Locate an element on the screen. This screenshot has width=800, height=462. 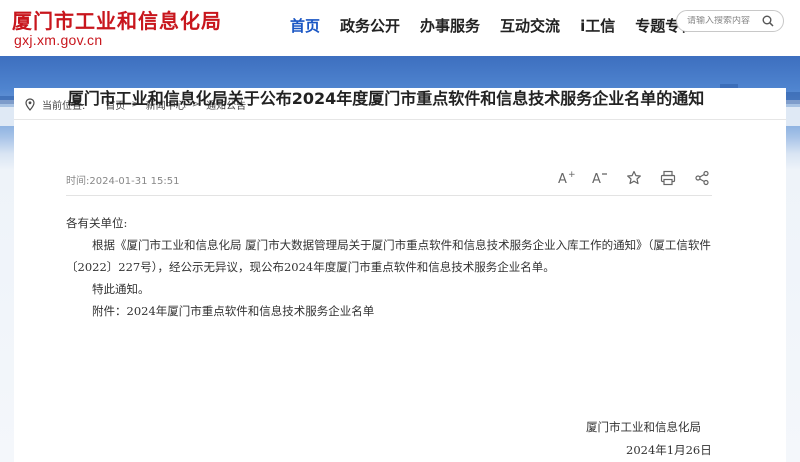
search-icon is located at coordinates (768, 21).